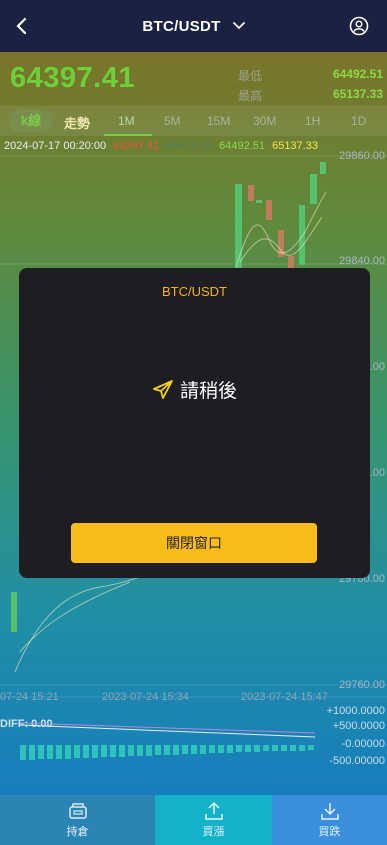 This screenshot has width=387, height=845. Describe the element at coordinates (22, 26) in the screenshot. I see `back-icon` at that location.